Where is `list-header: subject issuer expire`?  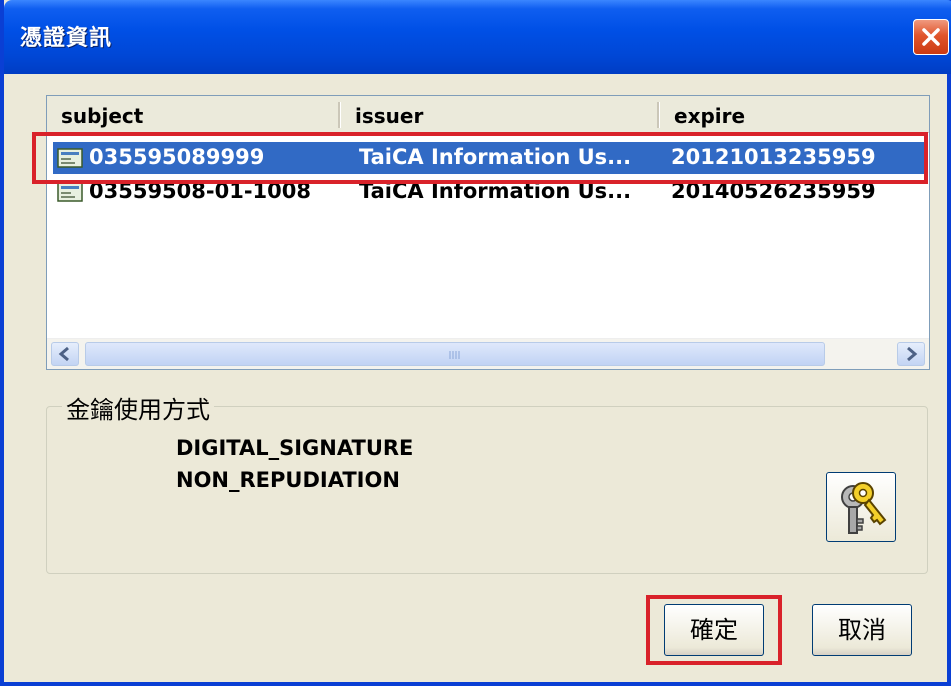 list-header: subject issuer expire is located at coordinates (488, 114).